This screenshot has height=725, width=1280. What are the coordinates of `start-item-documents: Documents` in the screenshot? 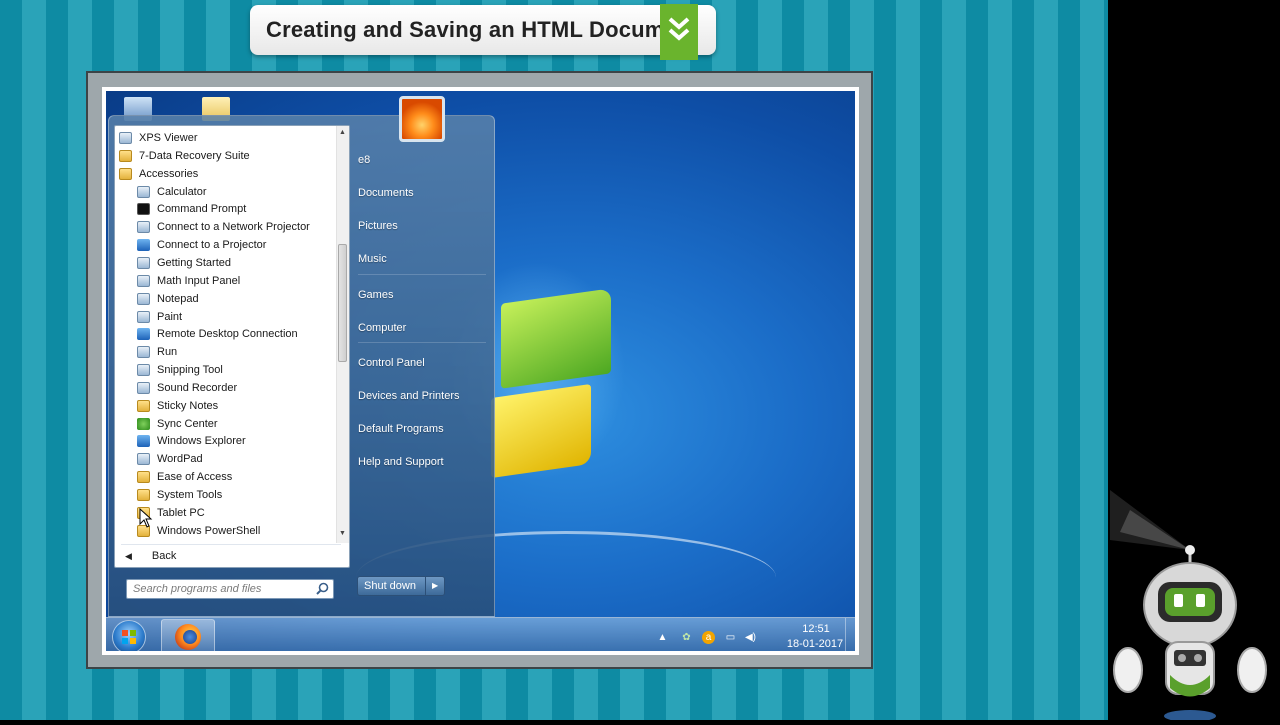 It's located at (386, 193).